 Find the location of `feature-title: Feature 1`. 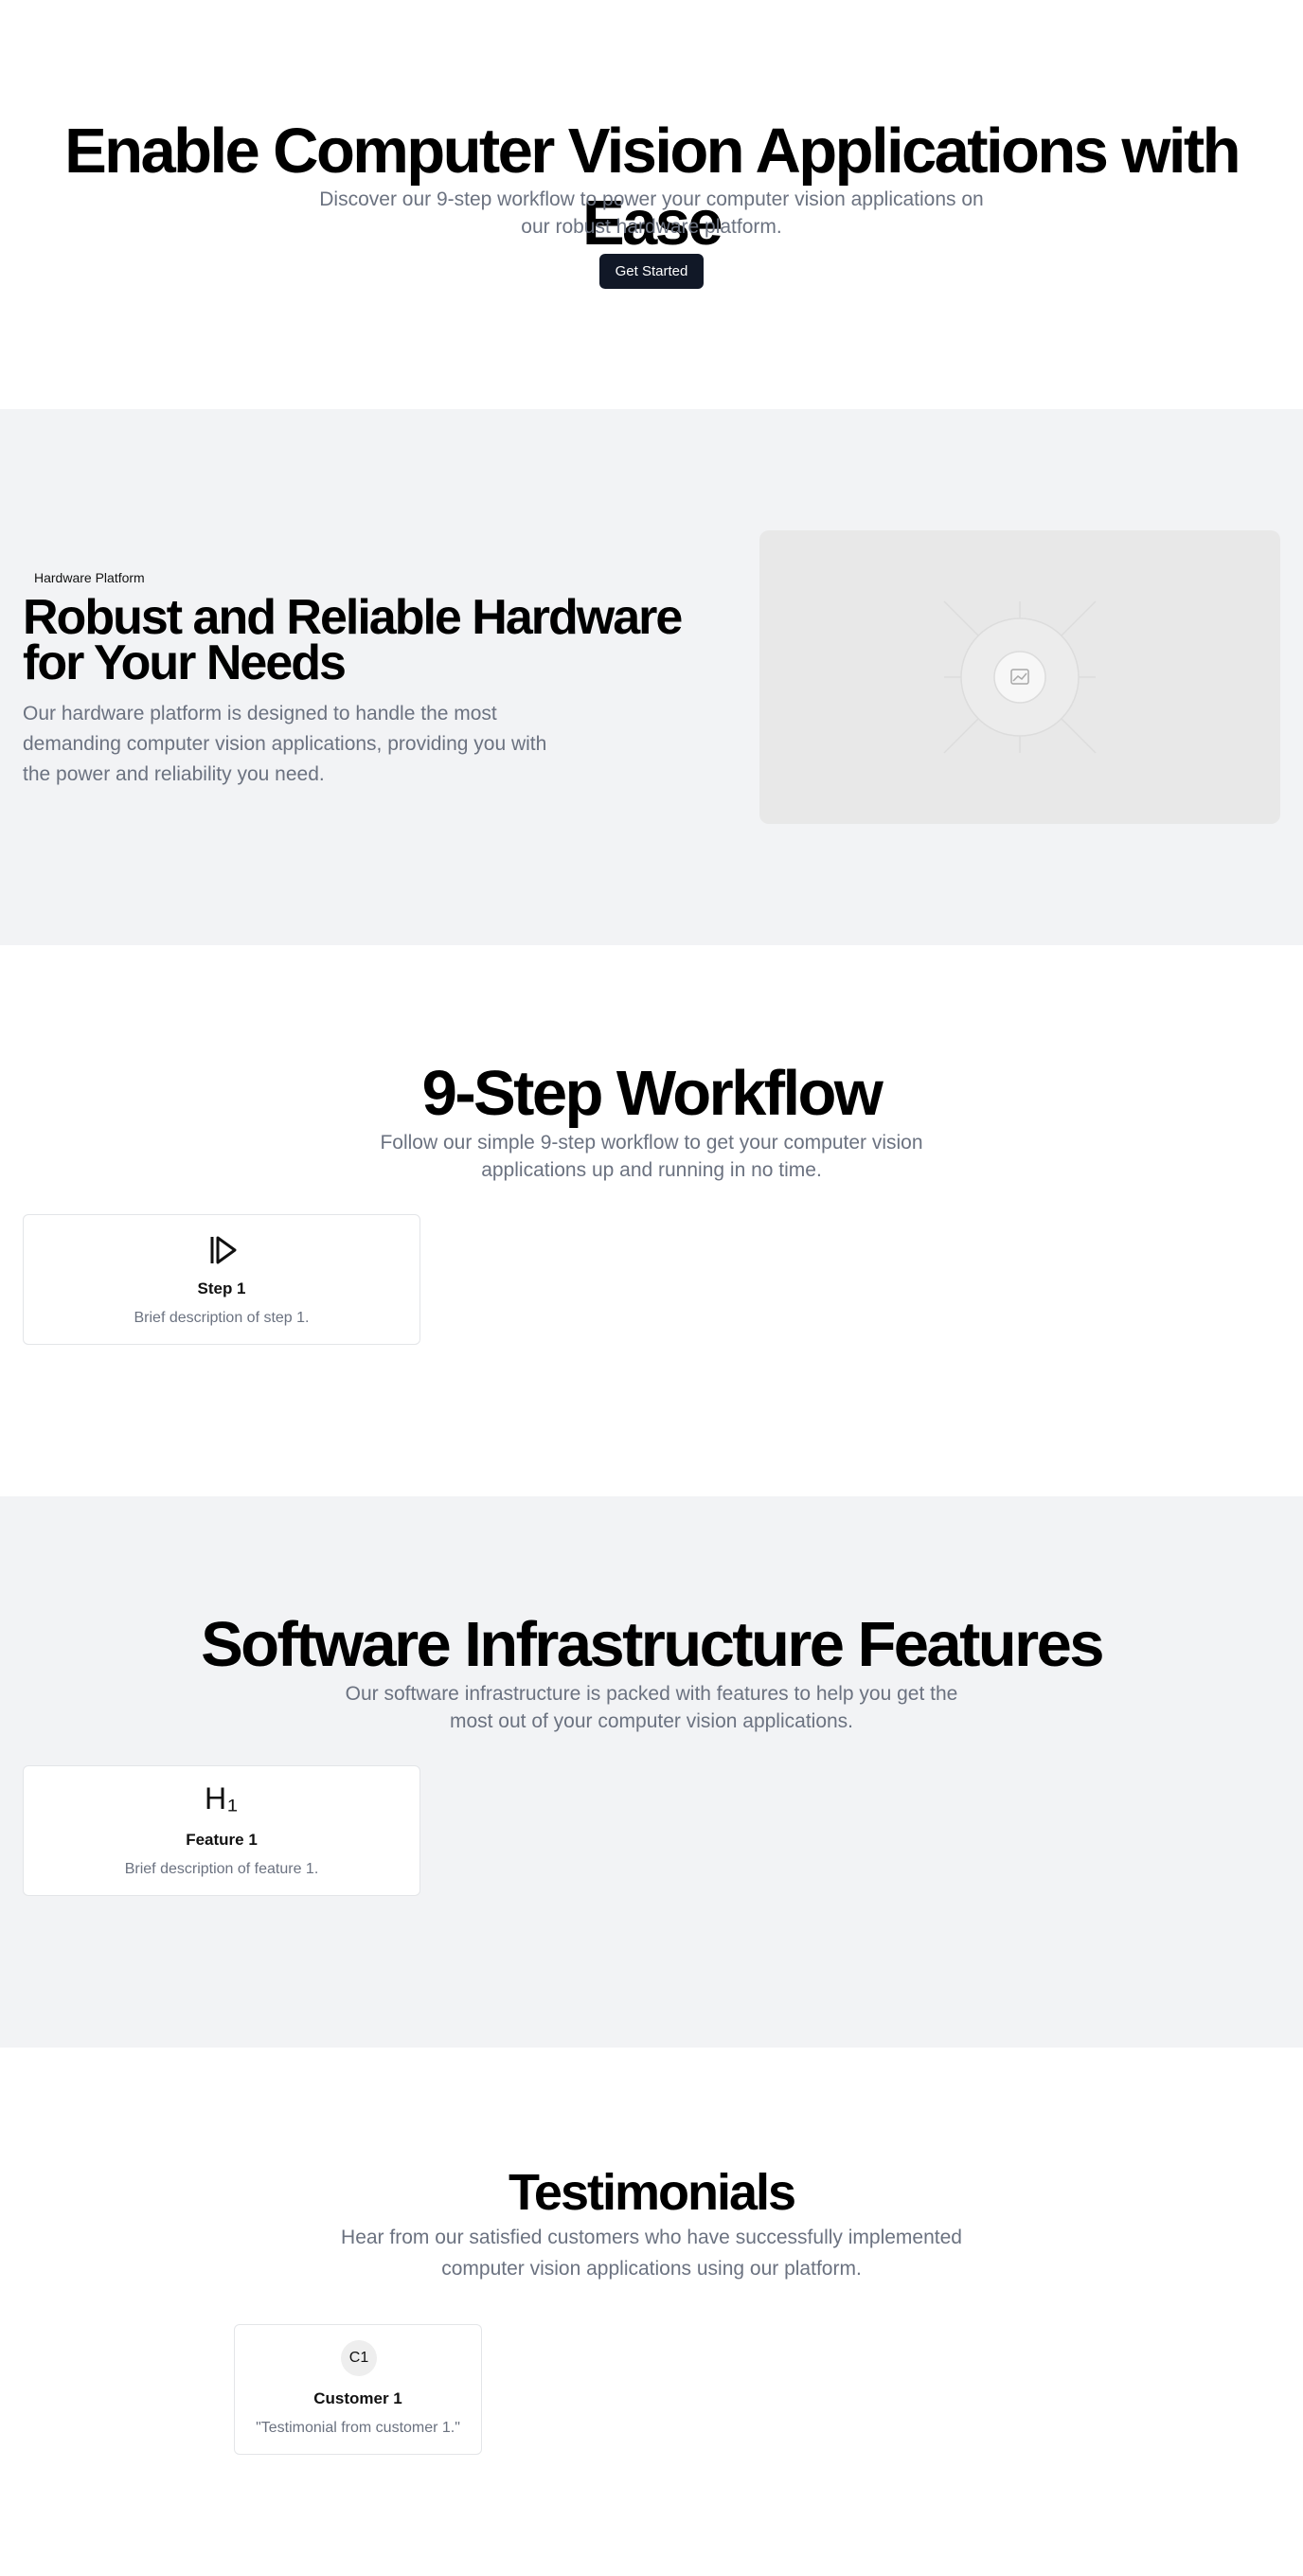

feature-title: Feature 1 is located at coordinates (222, 1840).